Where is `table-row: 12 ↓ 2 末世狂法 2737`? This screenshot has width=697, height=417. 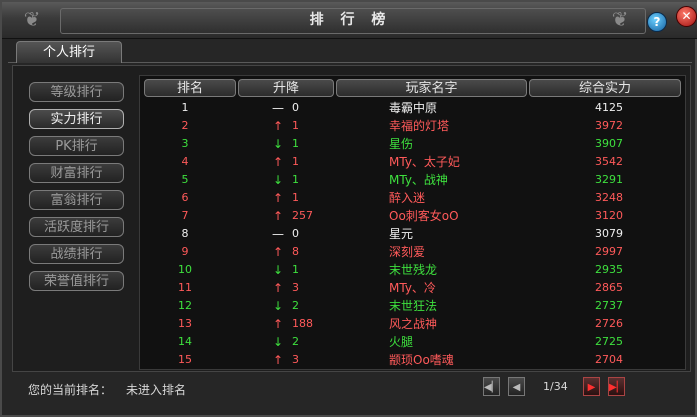 table-row: 12 ↓ 2 末世狂法 2737 is located at coordinates (412, 306).